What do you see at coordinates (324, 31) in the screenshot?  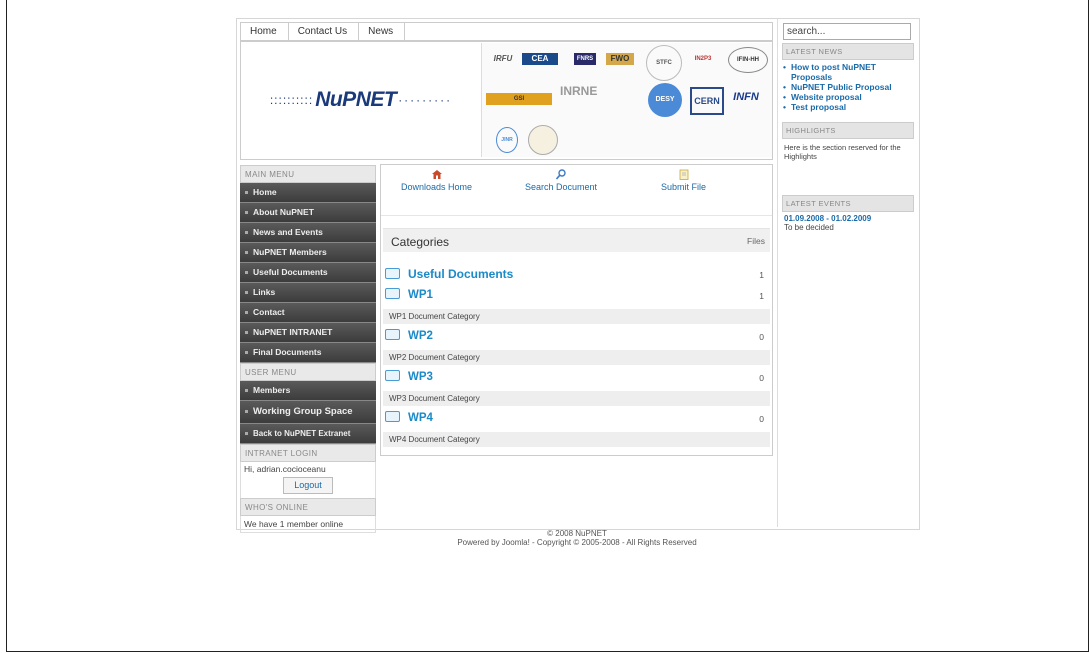 I see `topnav-contact-link: Contact Us` at bounding box center [324, 31].